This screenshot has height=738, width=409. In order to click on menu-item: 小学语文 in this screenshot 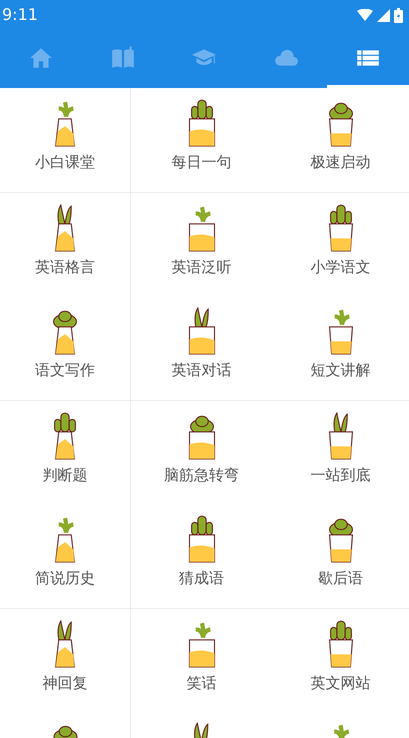, I will do `click(340, 244)`.